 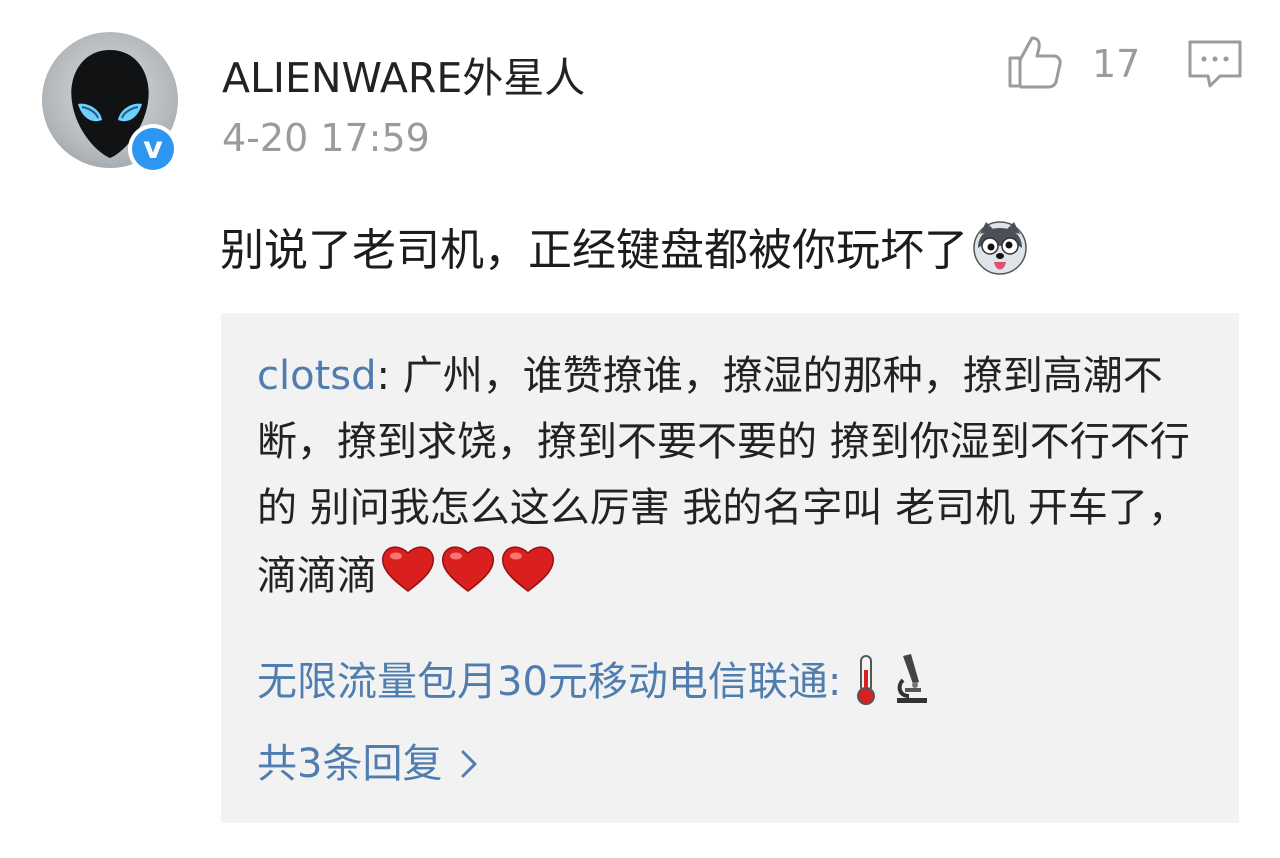 I want to click on reply-item: 无限流量包月30元移动电信联通:, so click(x=594, y=682).